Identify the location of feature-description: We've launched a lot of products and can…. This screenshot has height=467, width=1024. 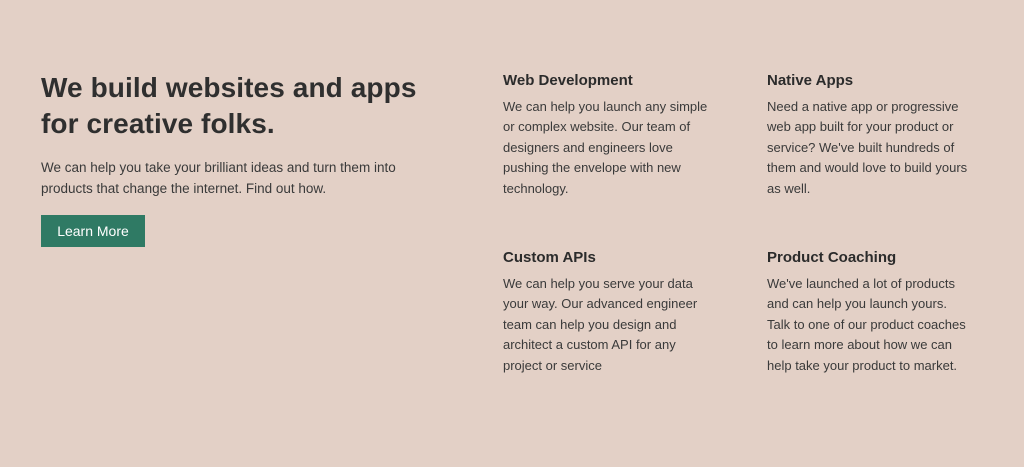
(866, 324).